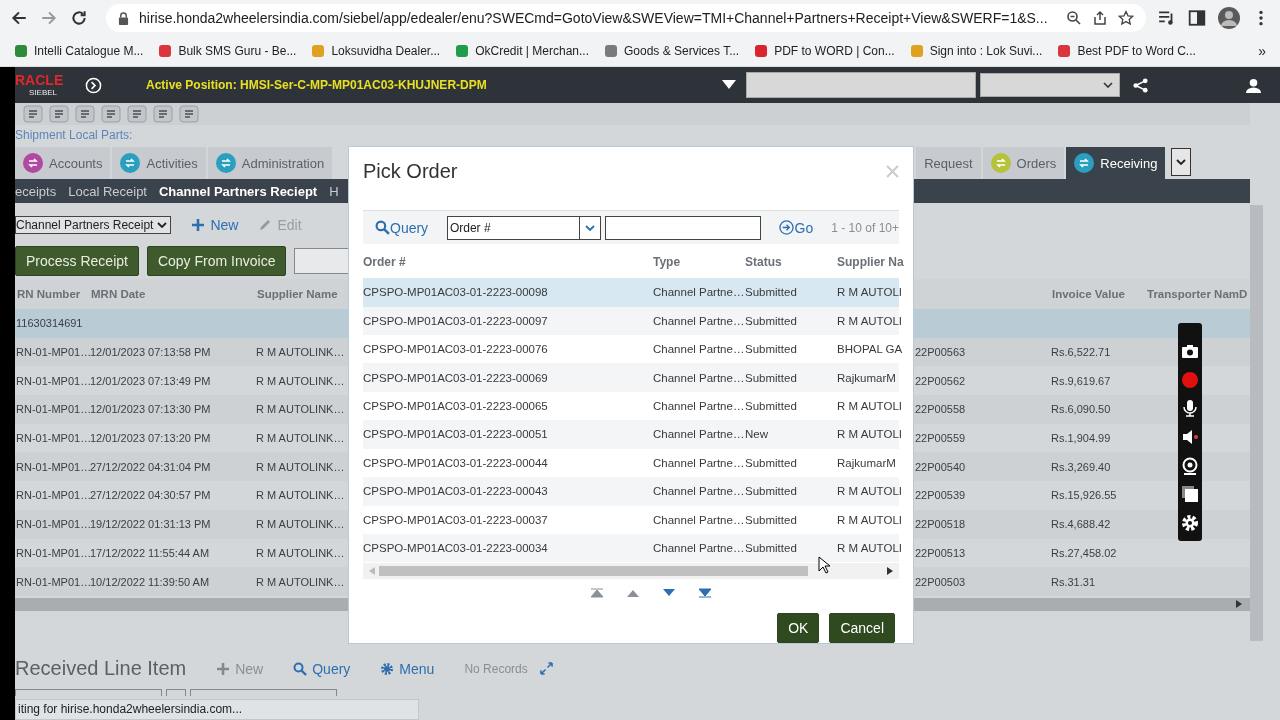 The image size is (1280, 720). I want to click on subtab: H, so click(334, 191).